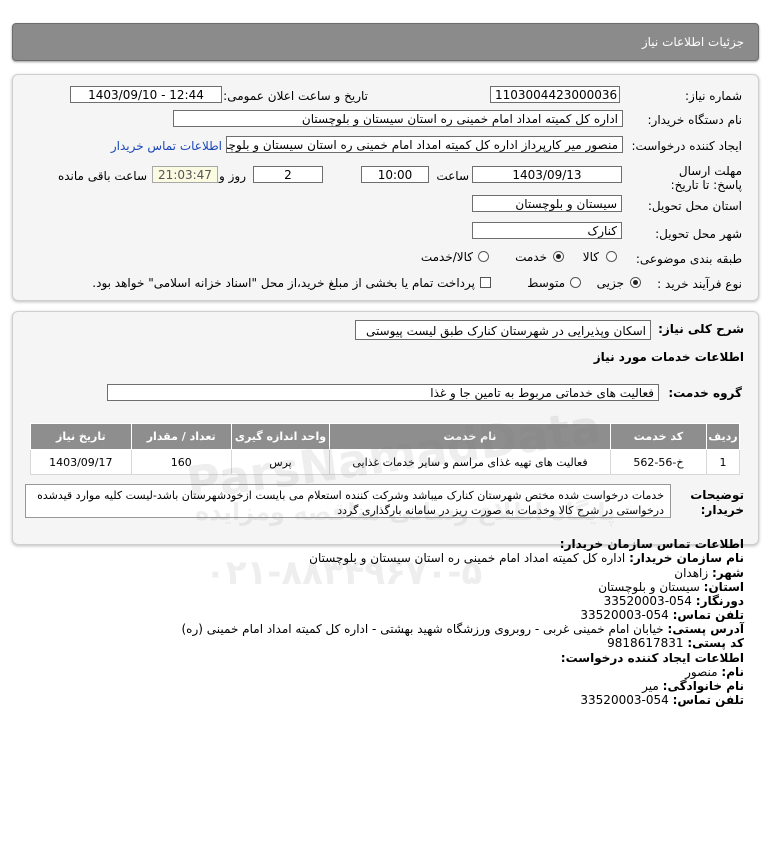  What do you see at coordinates (470, 436) in the screenshot?
I see `col-header-service-name: نام خدمت` at bounding box center [470, 436].